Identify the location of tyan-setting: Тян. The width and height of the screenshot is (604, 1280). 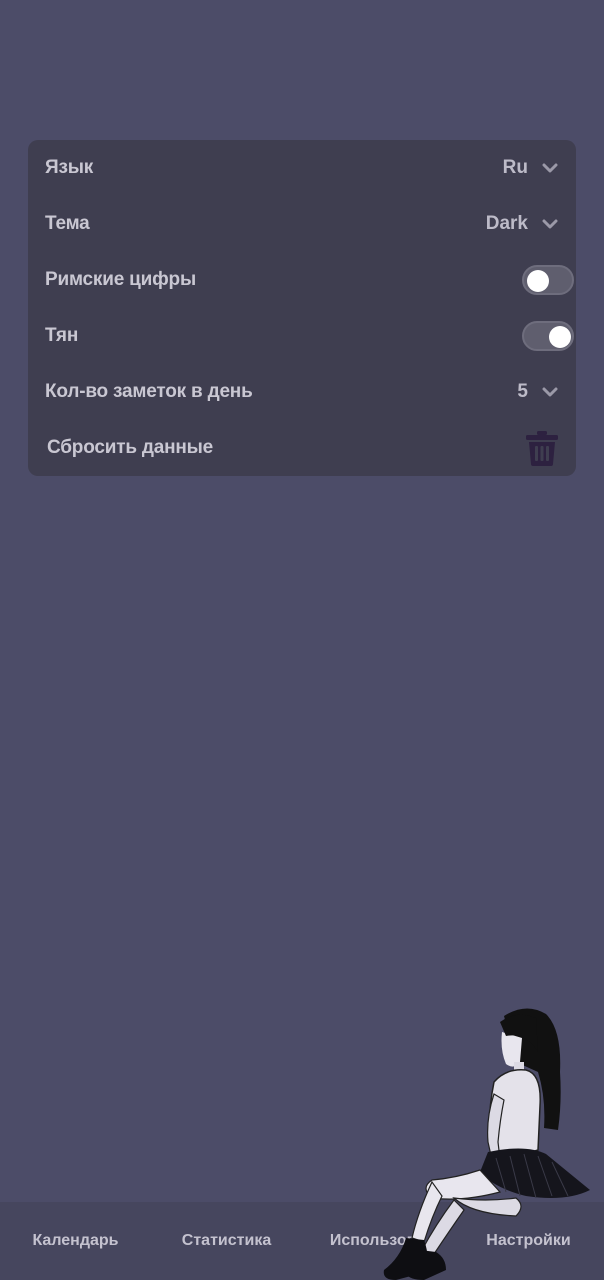
(302, 336).